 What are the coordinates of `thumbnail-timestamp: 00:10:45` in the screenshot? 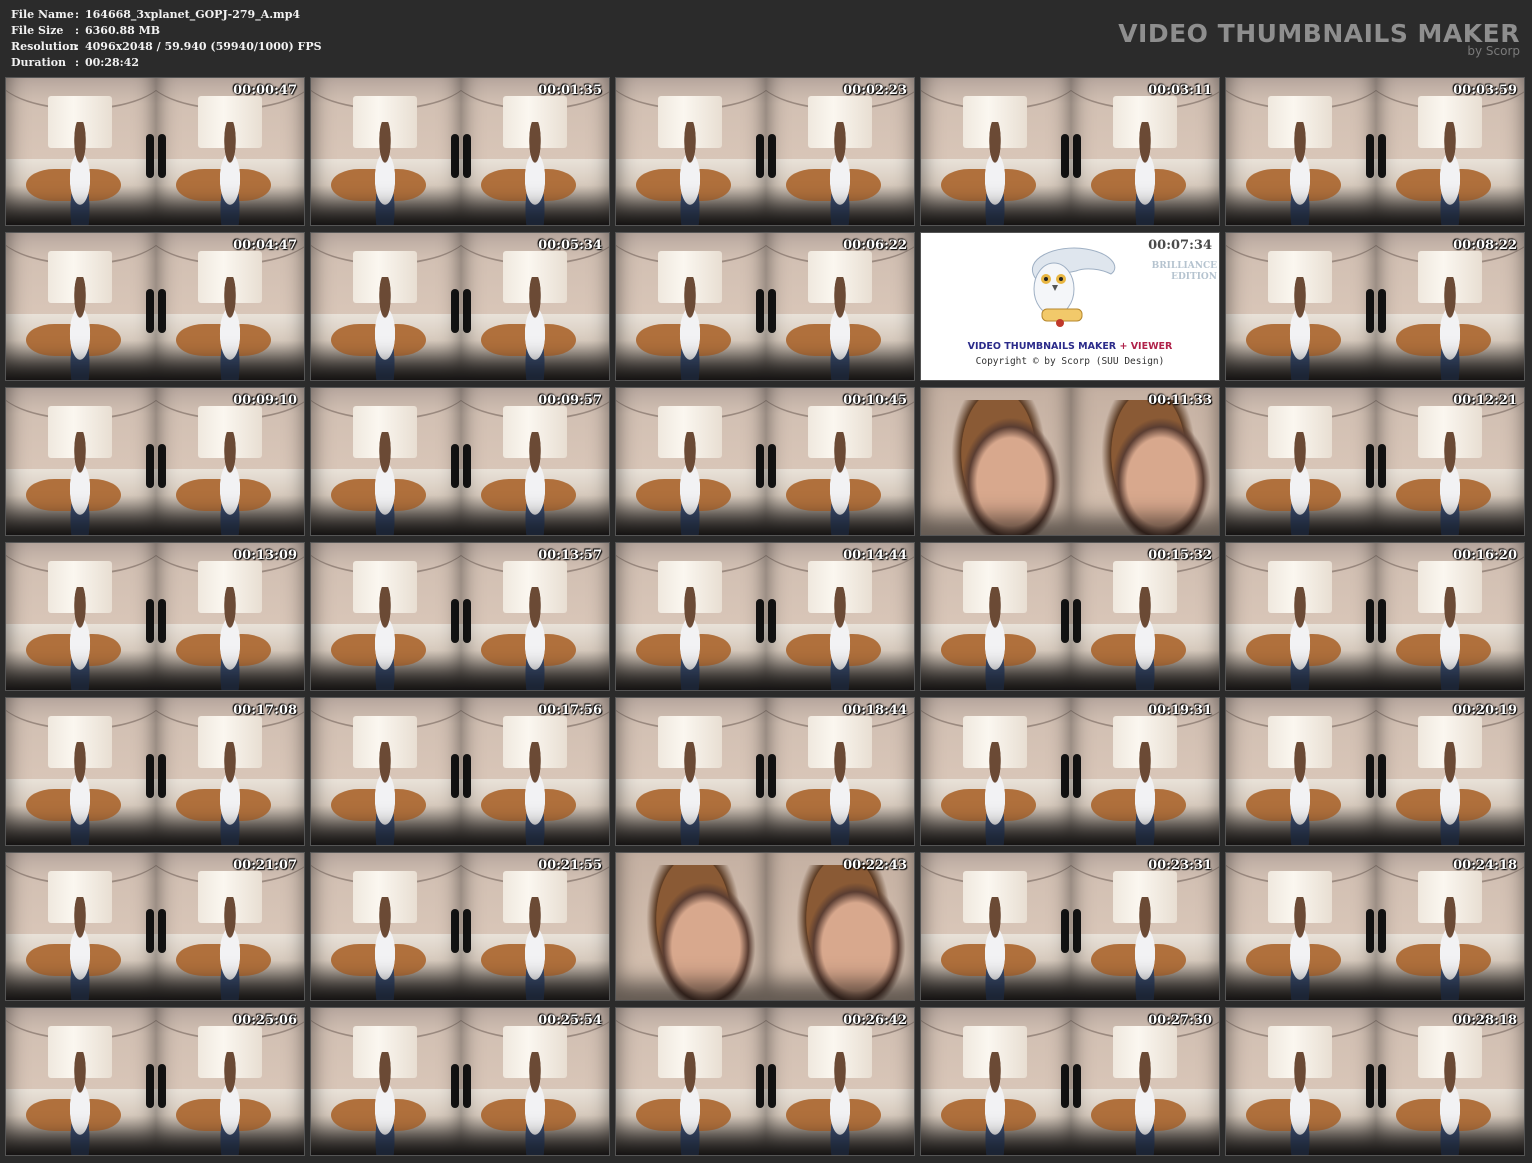 It's located at (875, 400).